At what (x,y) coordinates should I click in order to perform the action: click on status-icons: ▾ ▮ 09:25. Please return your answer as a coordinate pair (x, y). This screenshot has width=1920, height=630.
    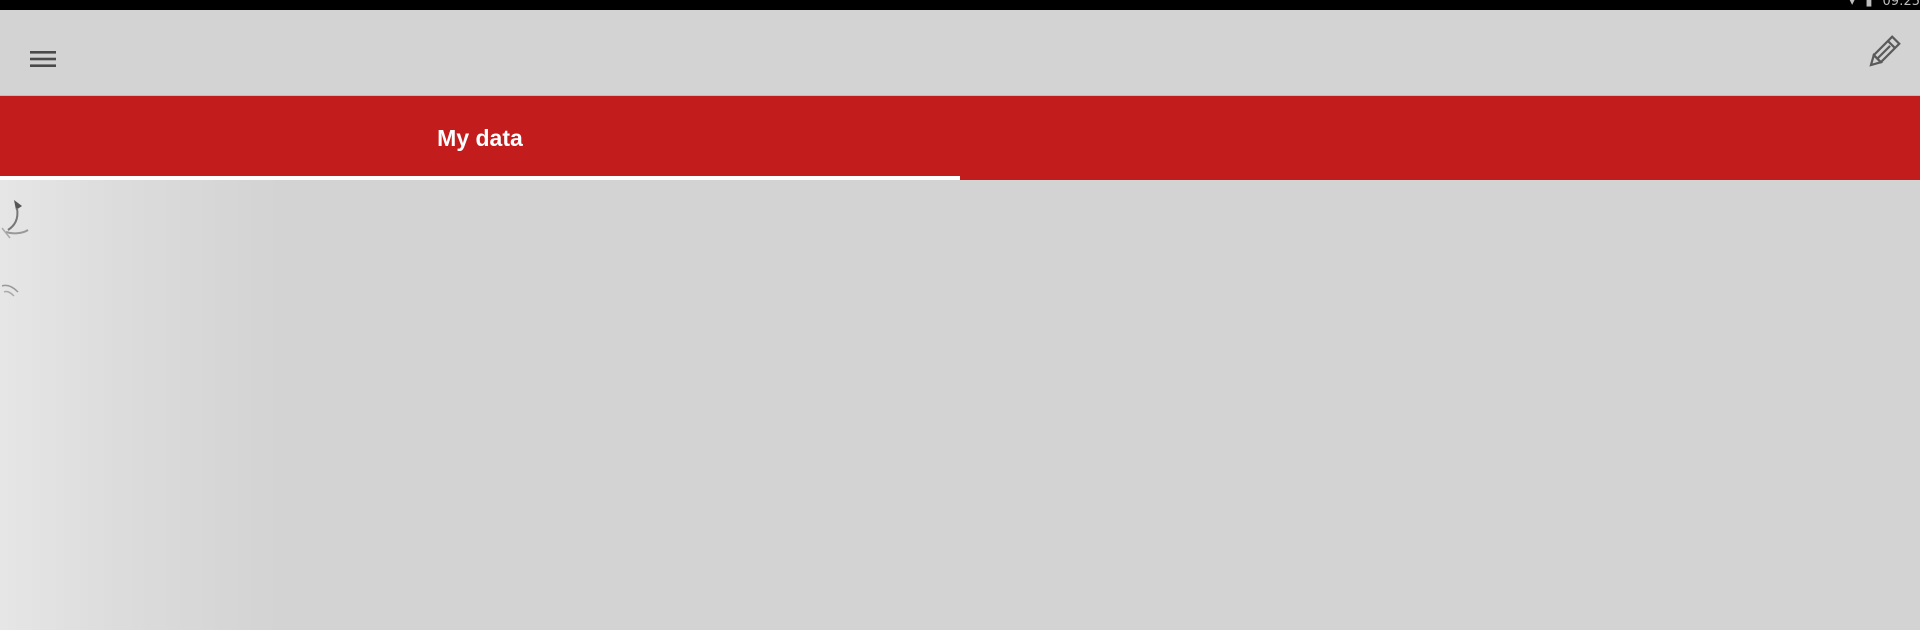
    Looking at the image, I should click on (1884, 4).